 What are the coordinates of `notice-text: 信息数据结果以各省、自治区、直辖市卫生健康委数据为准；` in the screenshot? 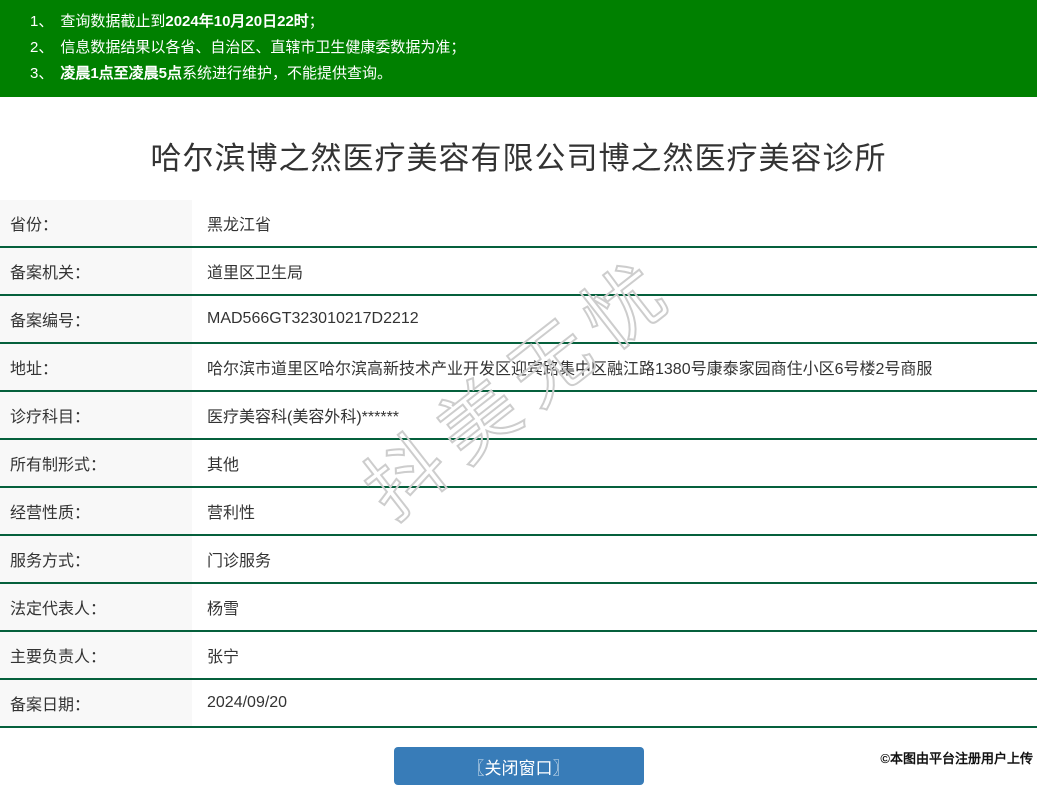 It's located at (263, 47).